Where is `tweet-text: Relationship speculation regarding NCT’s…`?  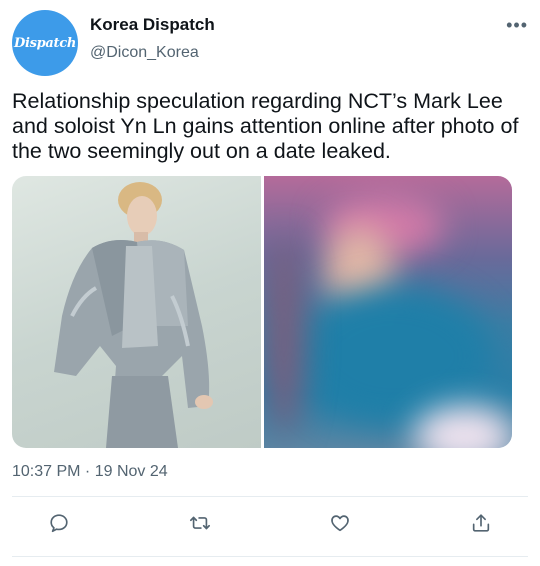
tweet-text: Relationship speculation regarding NCT’s… is located at coordinates (265, 126).